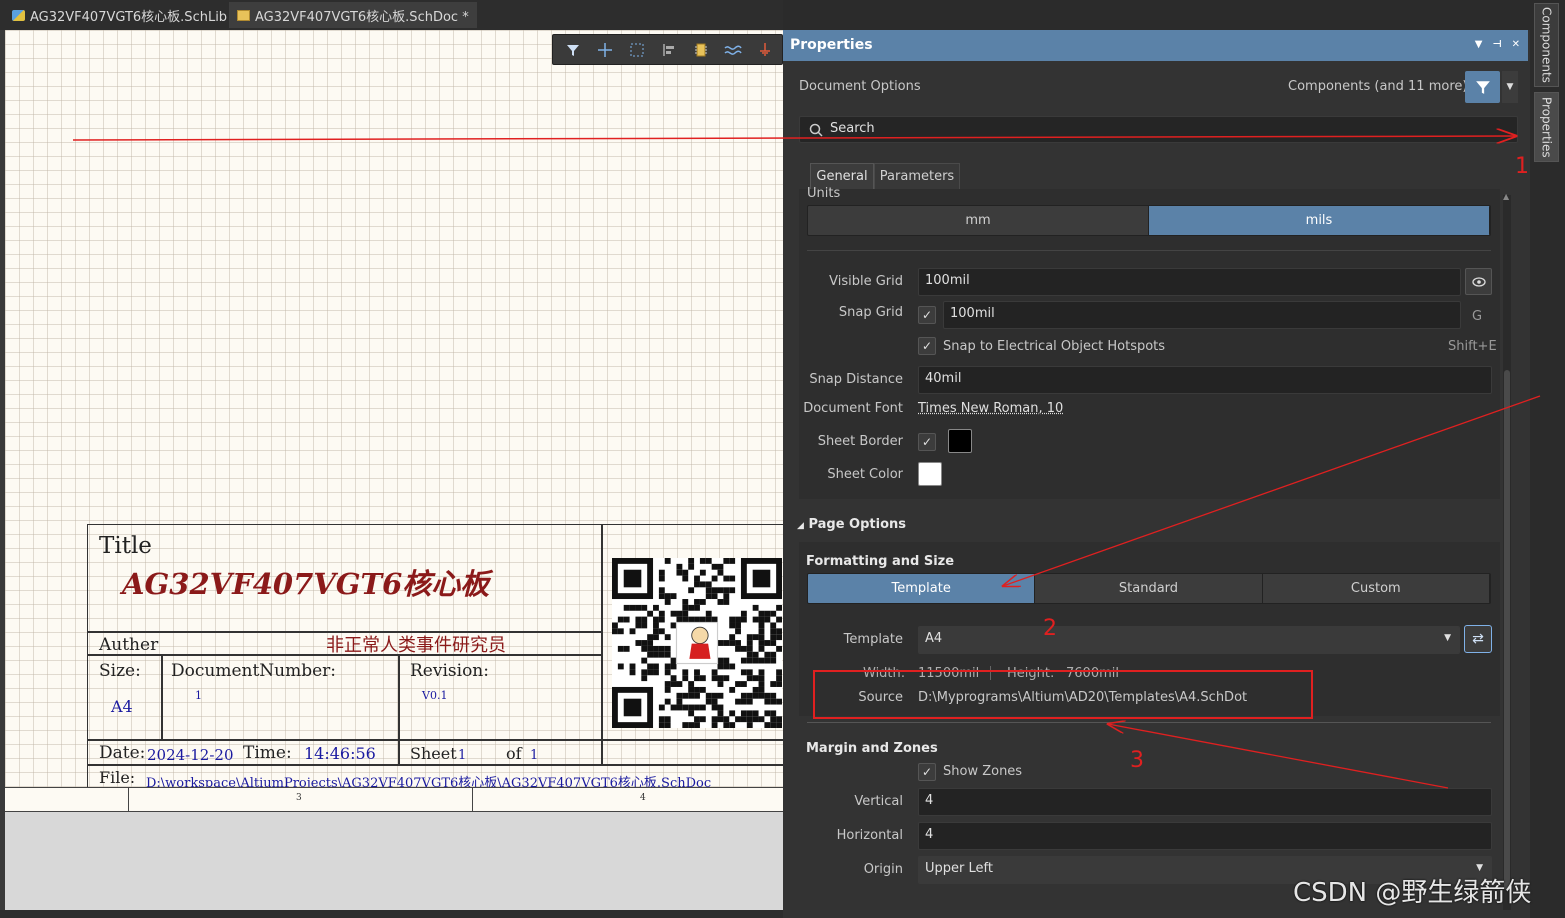  Describe the element at coordinates (1205, 802) in the screenshot. I see `vertical-zones-input: 4` at that location.